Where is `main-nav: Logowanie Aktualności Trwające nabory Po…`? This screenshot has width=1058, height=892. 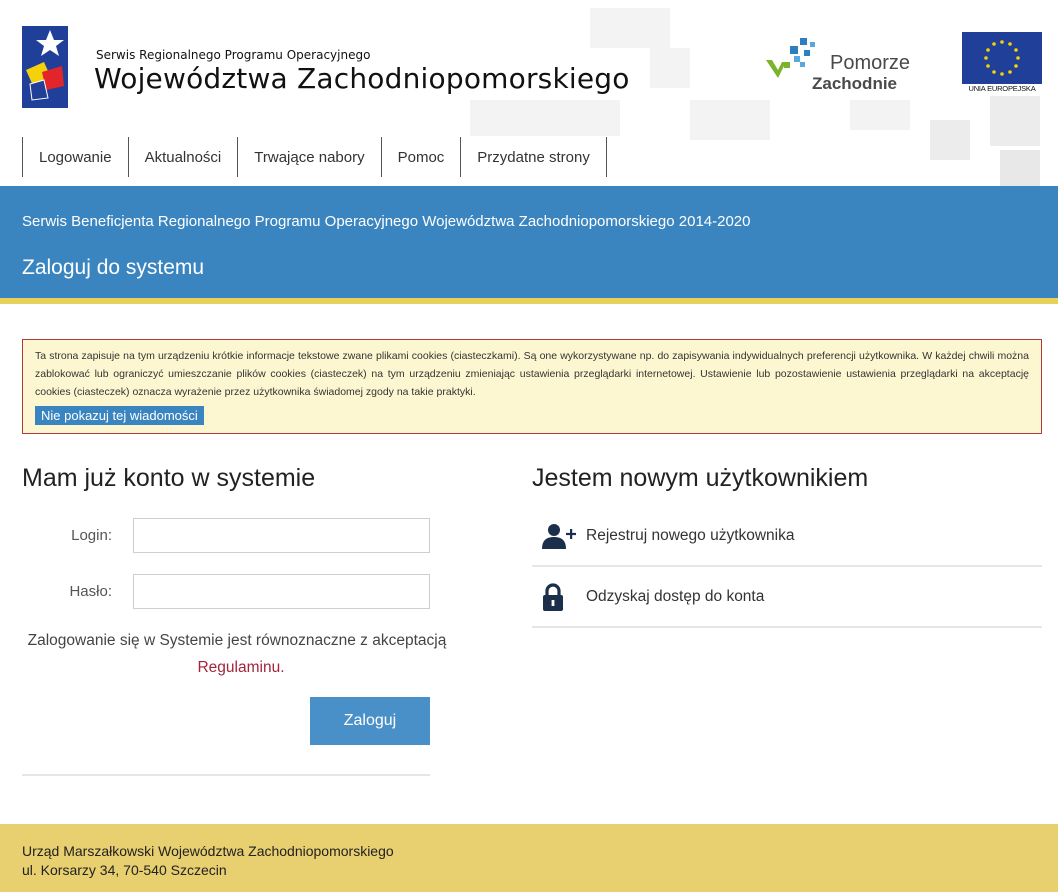 main-nav: Logowanie Aktualności Trwające nabory Po… is located at coordinates (314, 157).